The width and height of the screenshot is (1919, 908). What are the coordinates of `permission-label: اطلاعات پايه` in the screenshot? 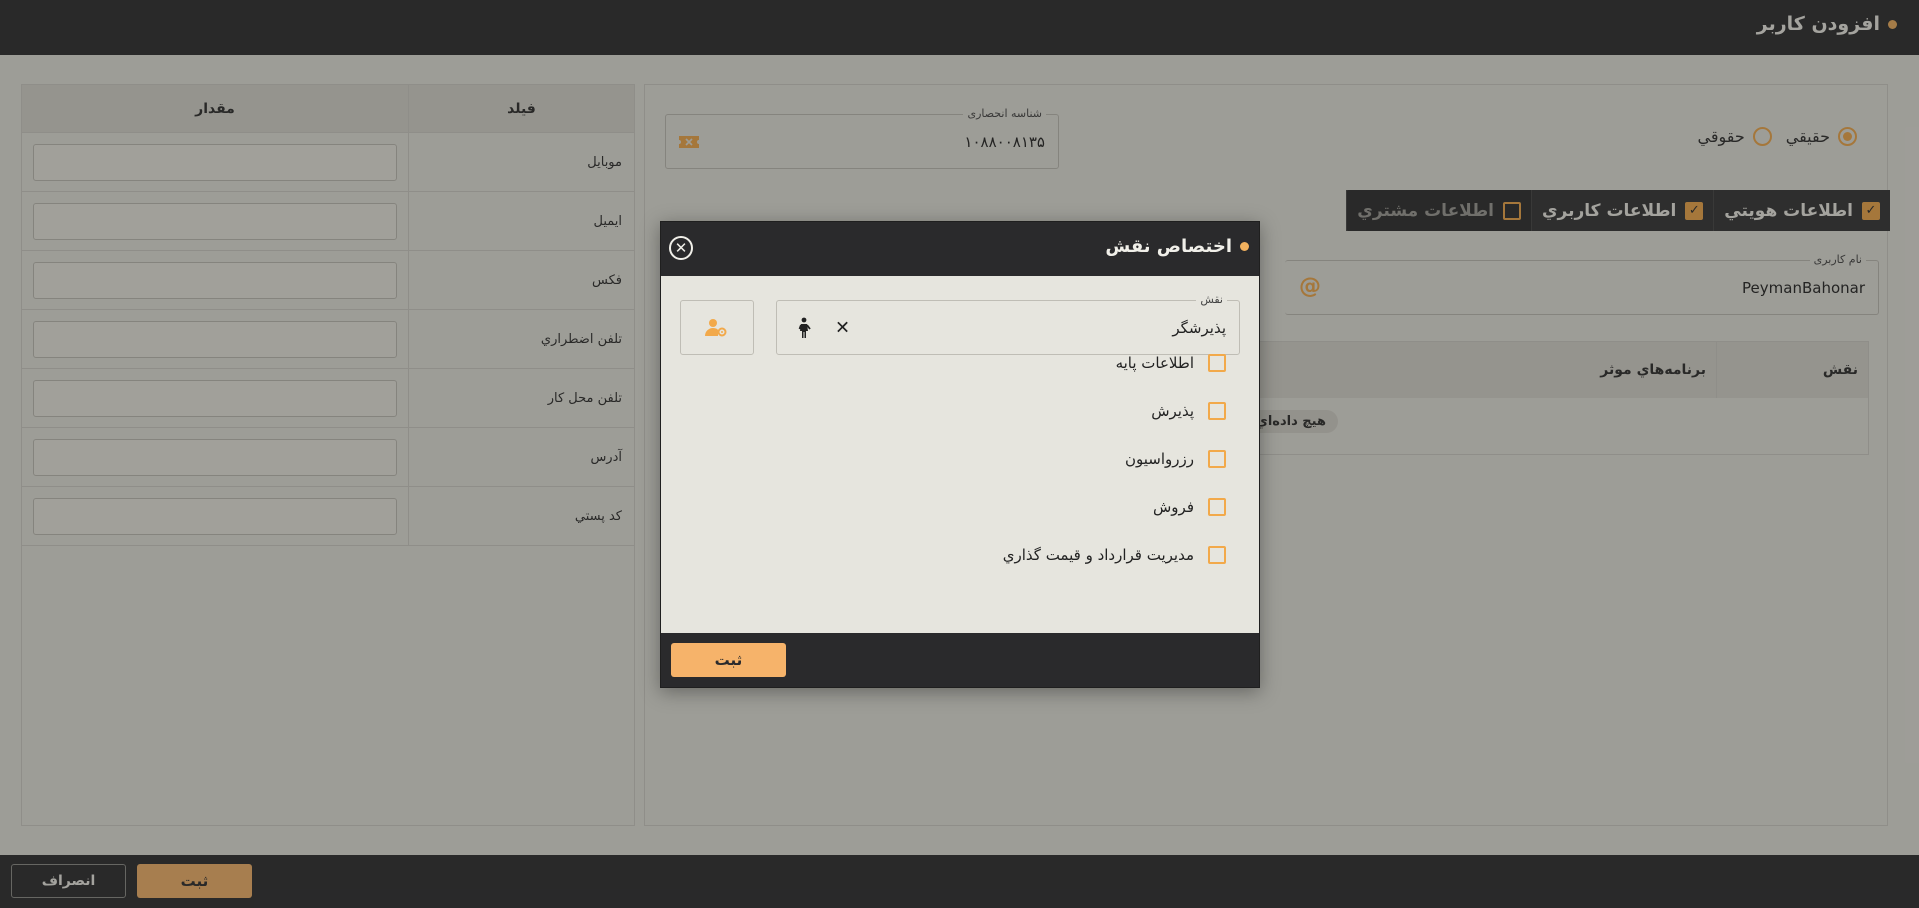 It's located at (1154, 363).